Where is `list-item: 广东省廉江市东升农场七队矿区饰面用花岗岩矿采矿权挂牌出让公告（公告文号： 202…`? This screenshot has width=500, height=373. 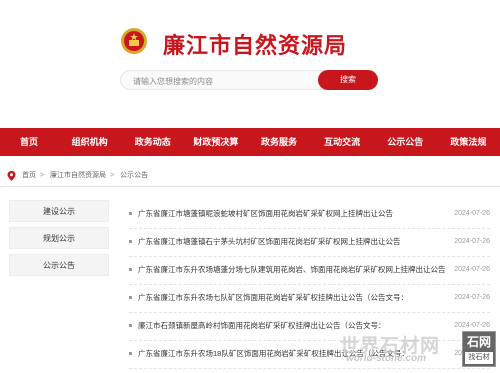 list-item: 广东省廉江市东升农场七队矿区饰面用花岗岩矿采矿权挂牌出让公告（公告文号： 202… is located at coordinates (309, 299).